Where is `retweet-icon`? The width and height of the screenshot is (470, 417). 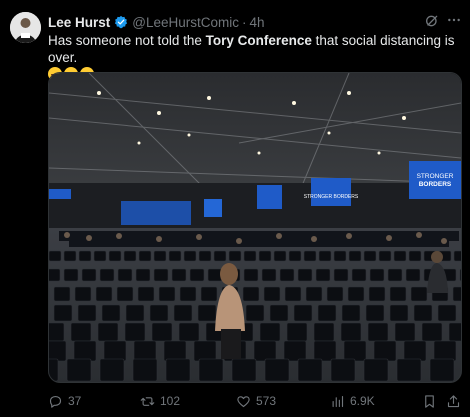 retweet-icon is located at coordinates (147, 401).